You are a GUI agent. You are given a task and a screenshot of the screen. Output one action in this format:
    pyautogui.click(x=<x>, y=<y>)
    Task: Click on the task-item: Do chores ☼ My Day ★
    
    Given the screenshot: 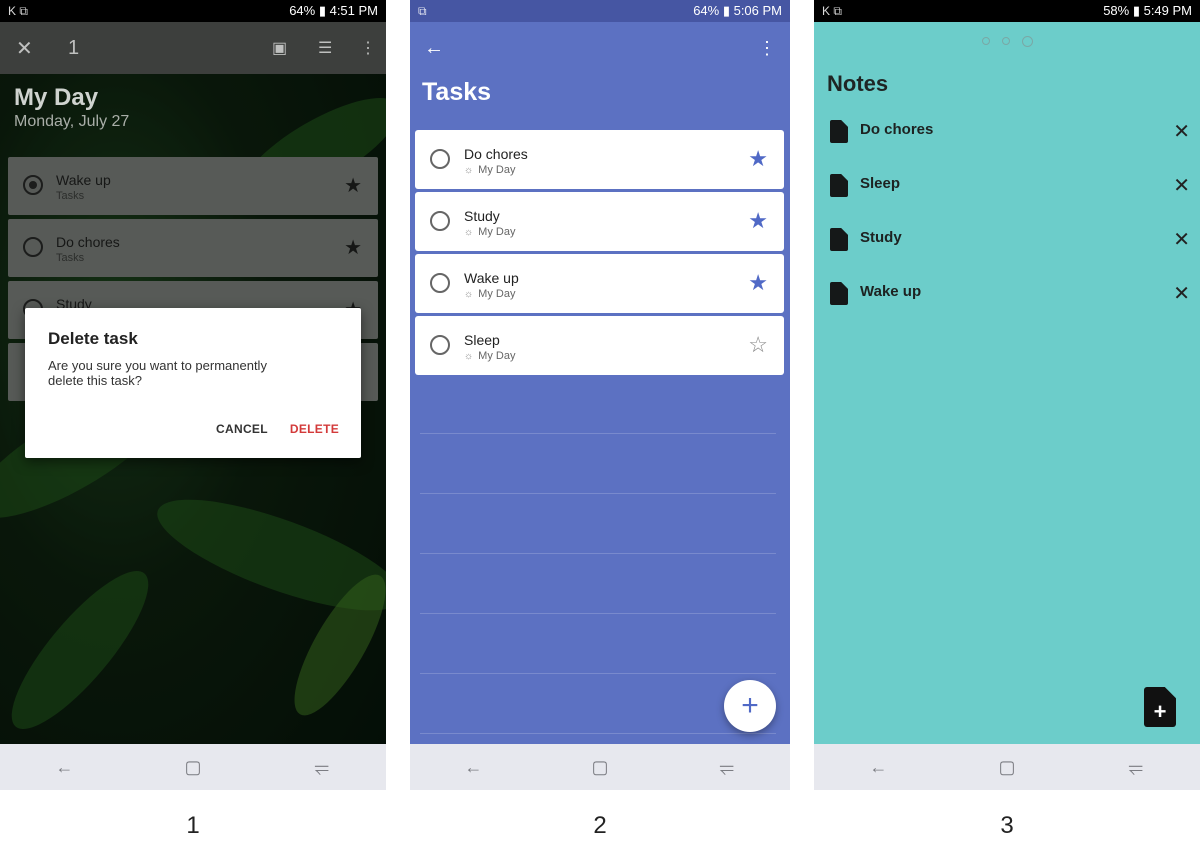 What is the action you would take?
    pyautogui.click(x=599, y=159)
    